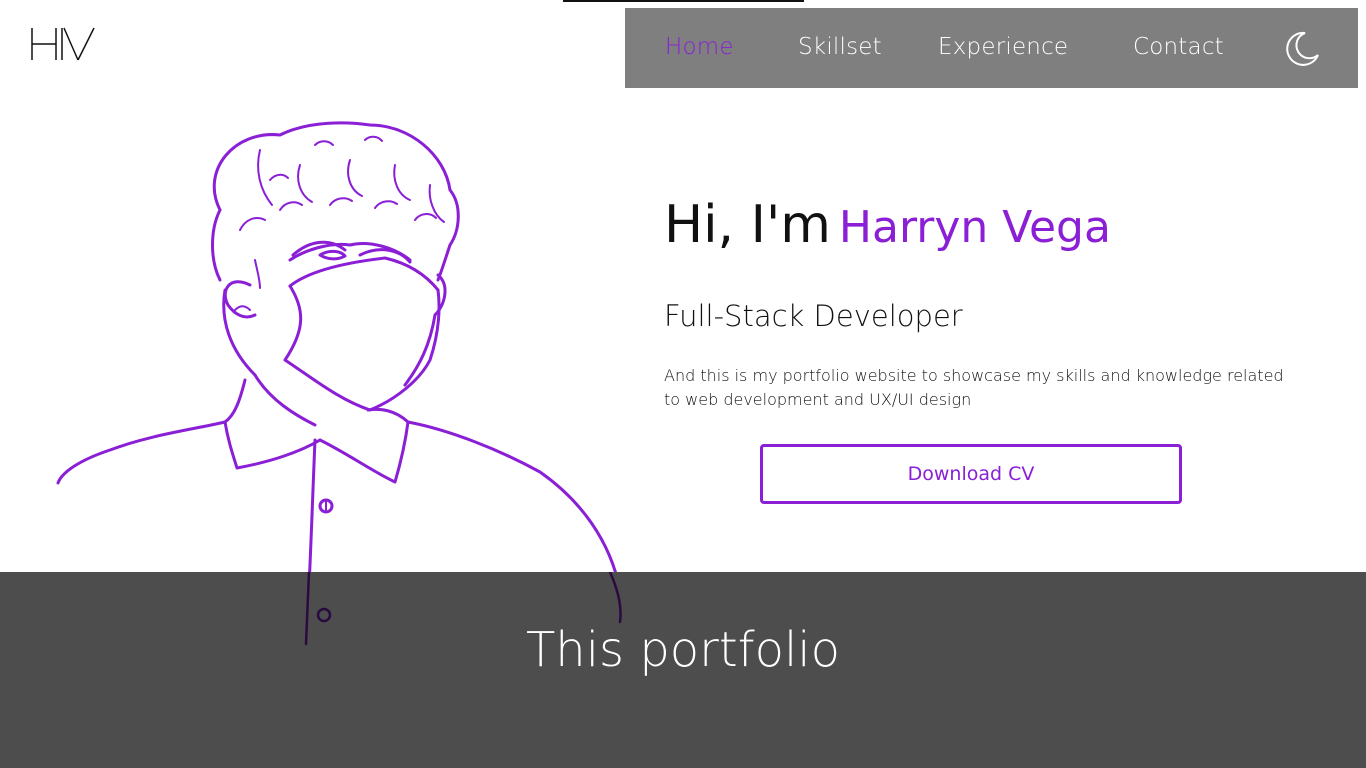  What do you see at coordinates (971, 474) in the screenshot?
I see `download-cv-button: Download CV` at bounding box center [971, 474].